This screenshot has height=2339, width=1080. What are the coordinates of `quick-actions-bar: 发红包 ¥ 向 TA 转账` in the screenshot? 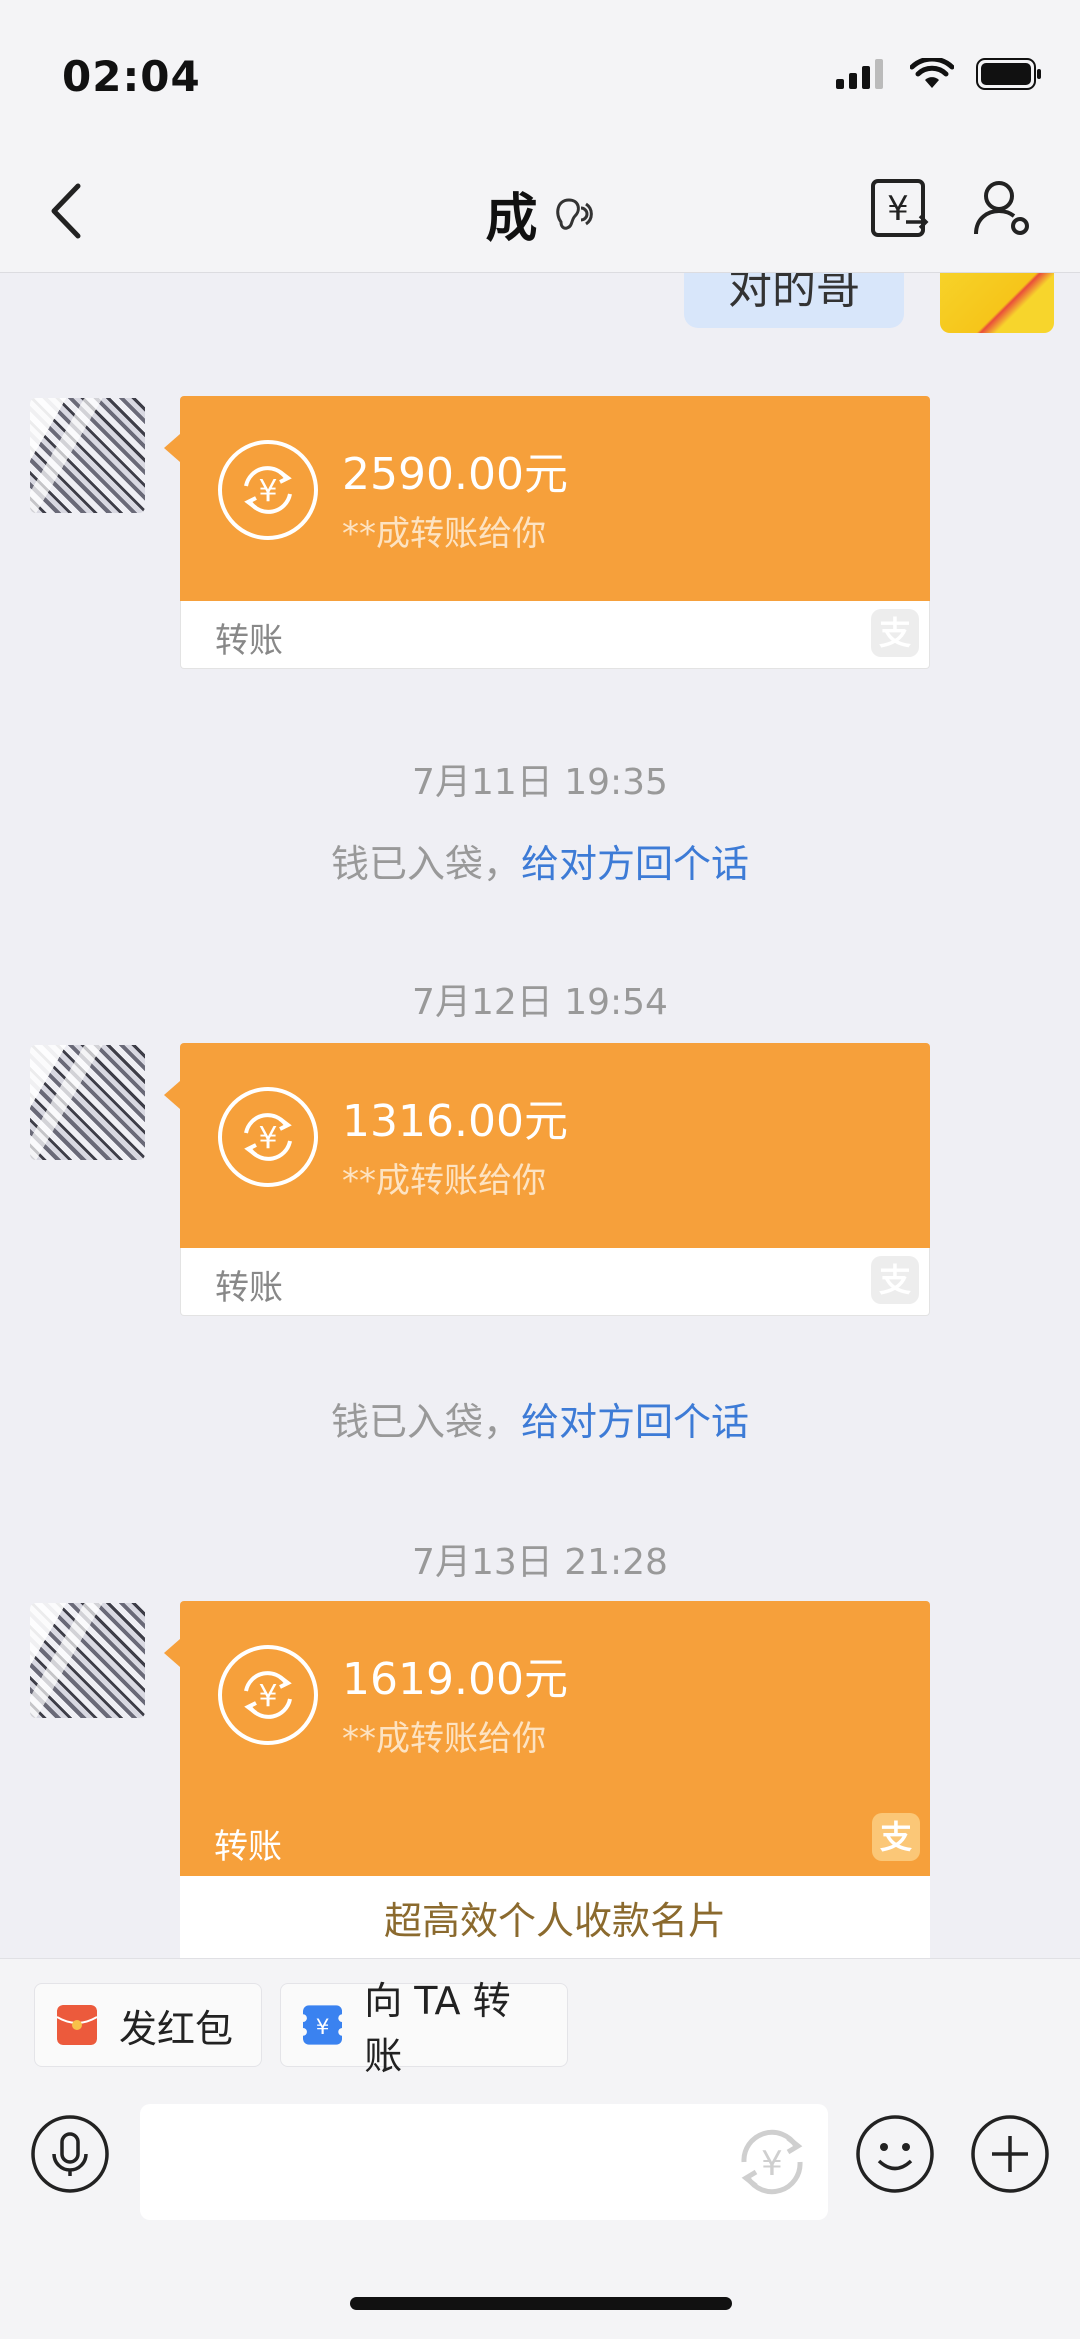 It's located at (540, 2018).